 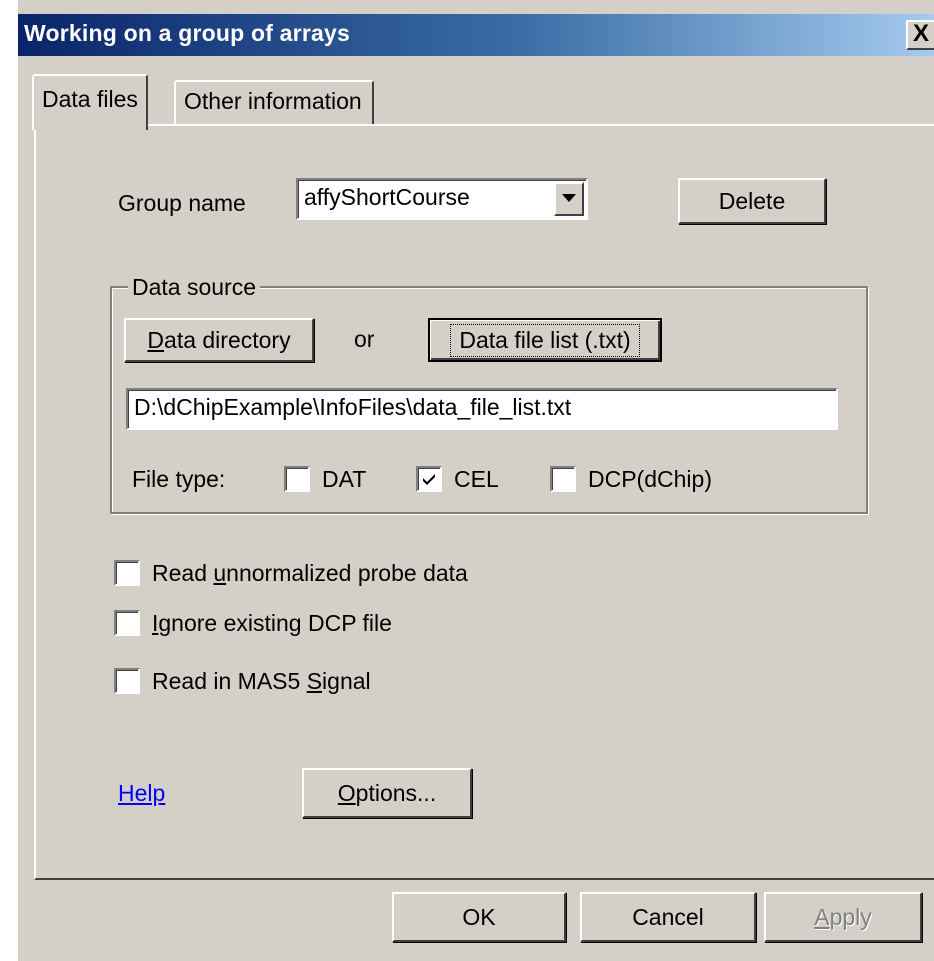 What do you see at coordinates (194, 287) in the screenshot?
I see `data-source-legend: Data source` at bounding box center [194, 287].